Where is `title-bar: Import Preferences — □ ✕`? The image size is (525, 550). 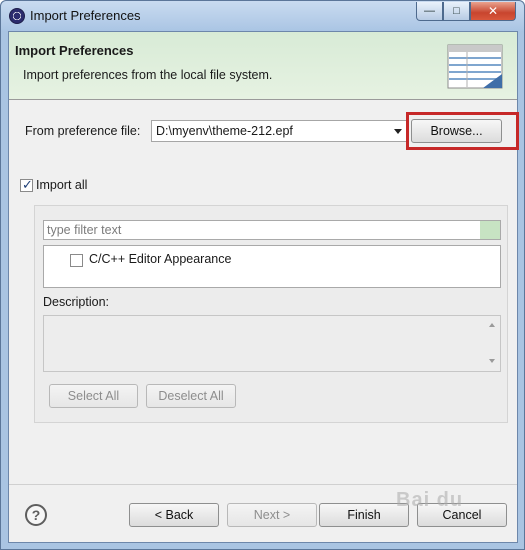
title-bar: Import Preferences — □ ✕ is located at coordinates (262, 16).